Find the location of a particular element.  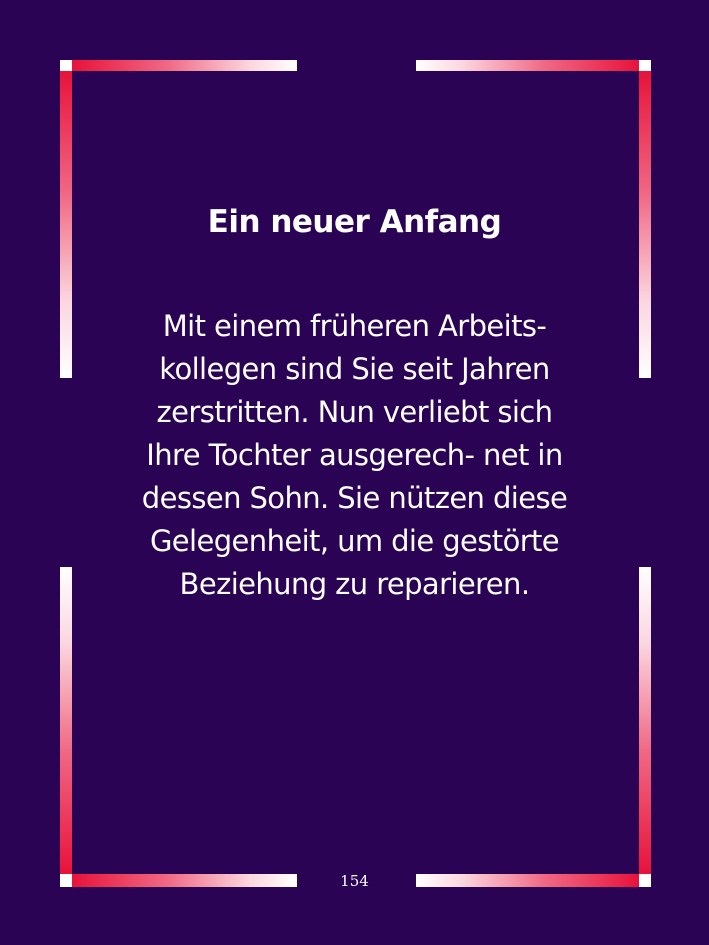

card-title: Ein neuer Anfang is located at coordinates (354, 222).